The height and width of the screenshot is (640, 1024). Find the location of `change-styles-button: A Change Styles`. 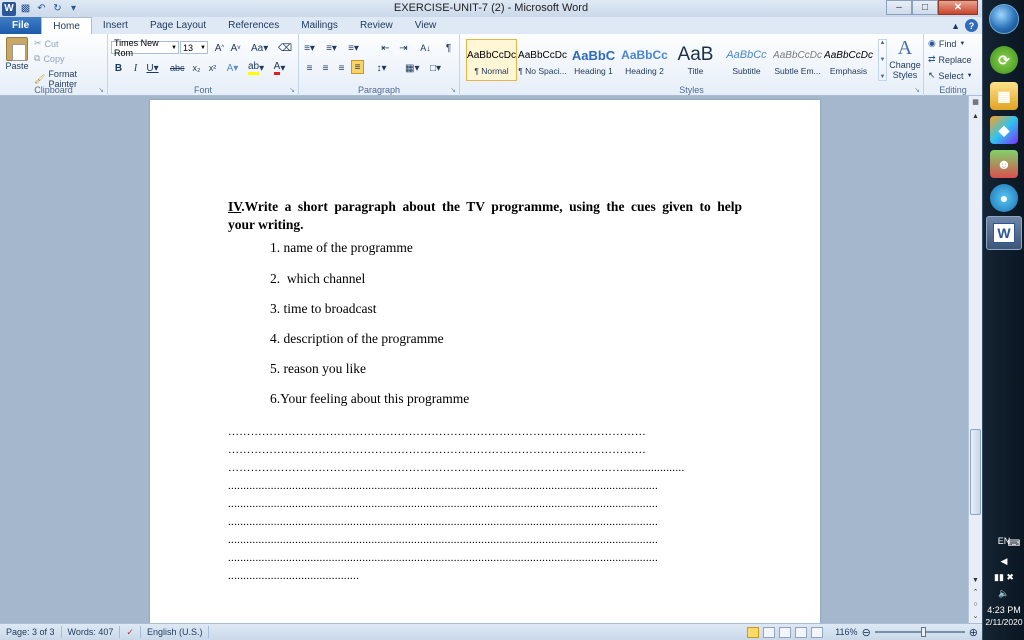

change-styles-button: A Change Styles is located at coordinates (905, 58).